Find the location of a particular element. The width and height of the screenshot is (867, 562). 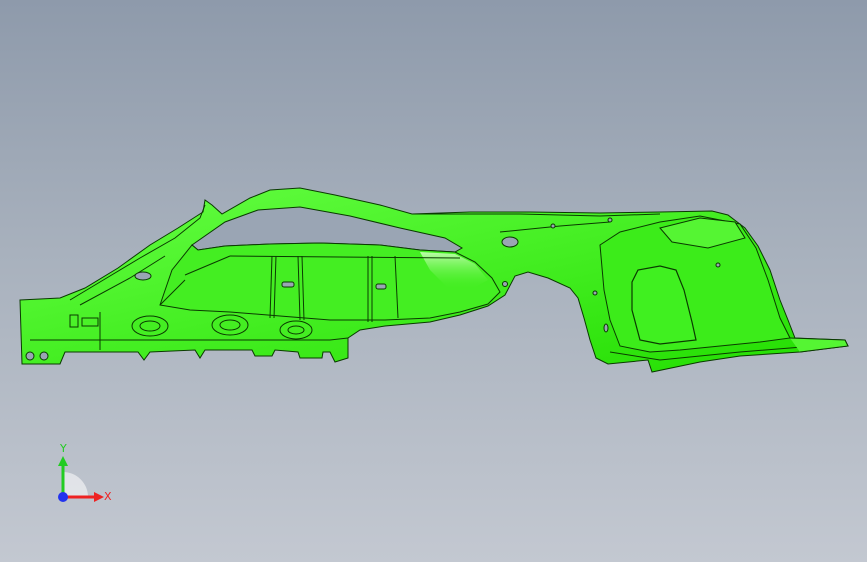

z-axis-dot is located at coordinates (63, 497).